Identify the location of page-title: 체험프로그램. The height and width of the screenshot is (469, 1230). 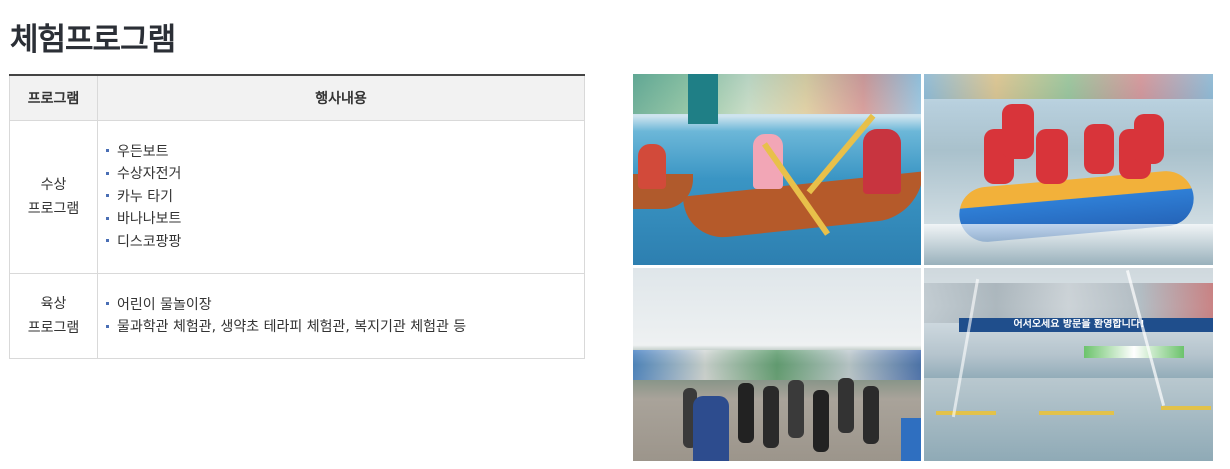
(93, 40).